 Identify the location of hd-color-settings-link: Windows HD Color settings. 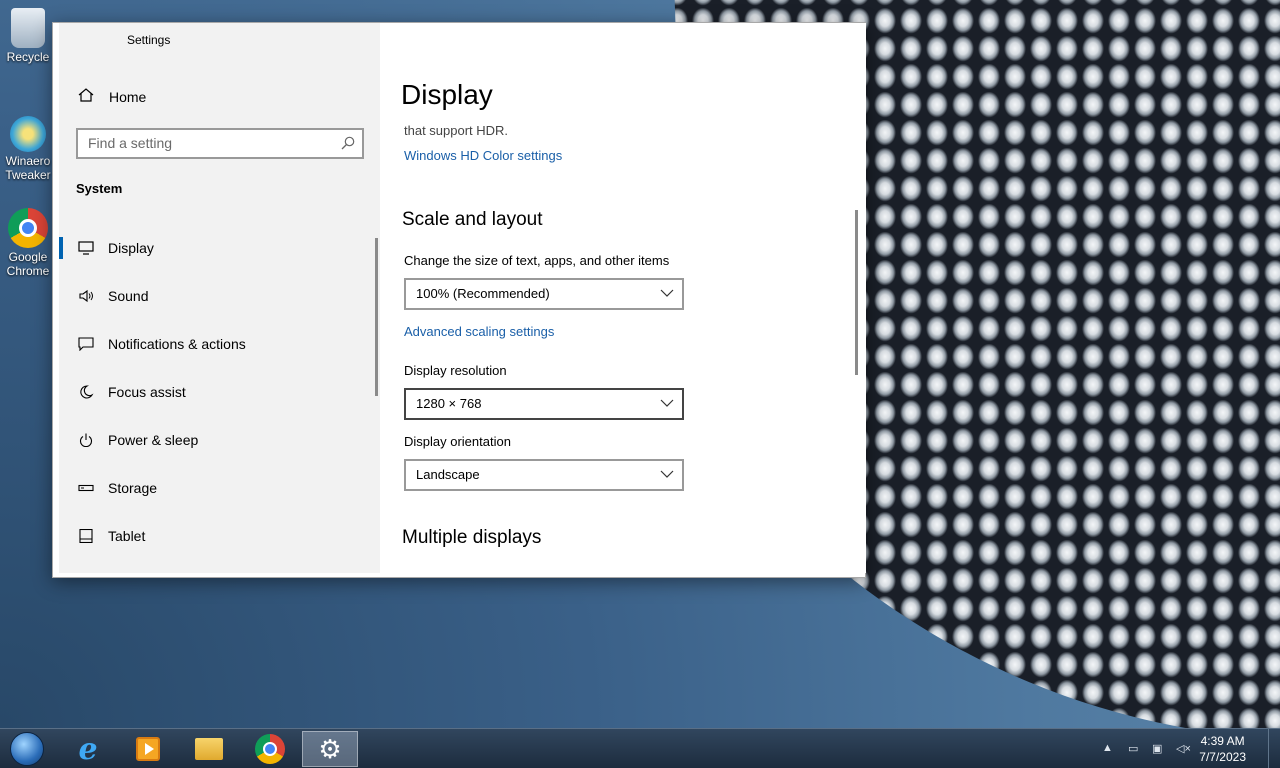
(483, 155).